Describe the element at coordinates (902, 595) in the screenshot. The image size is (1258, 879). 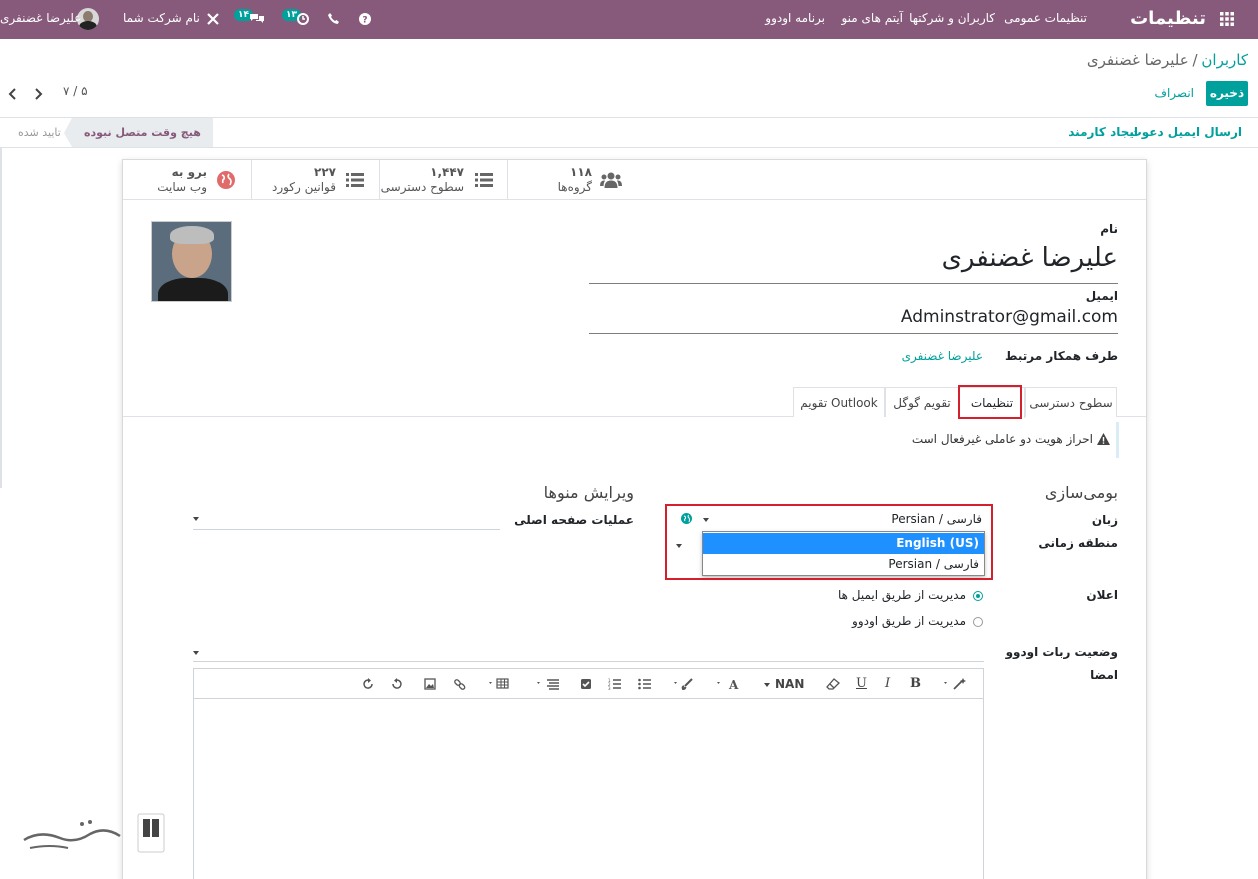
I see `notification-email-label: مدیریت از طریق ایمیل ها` at that location.